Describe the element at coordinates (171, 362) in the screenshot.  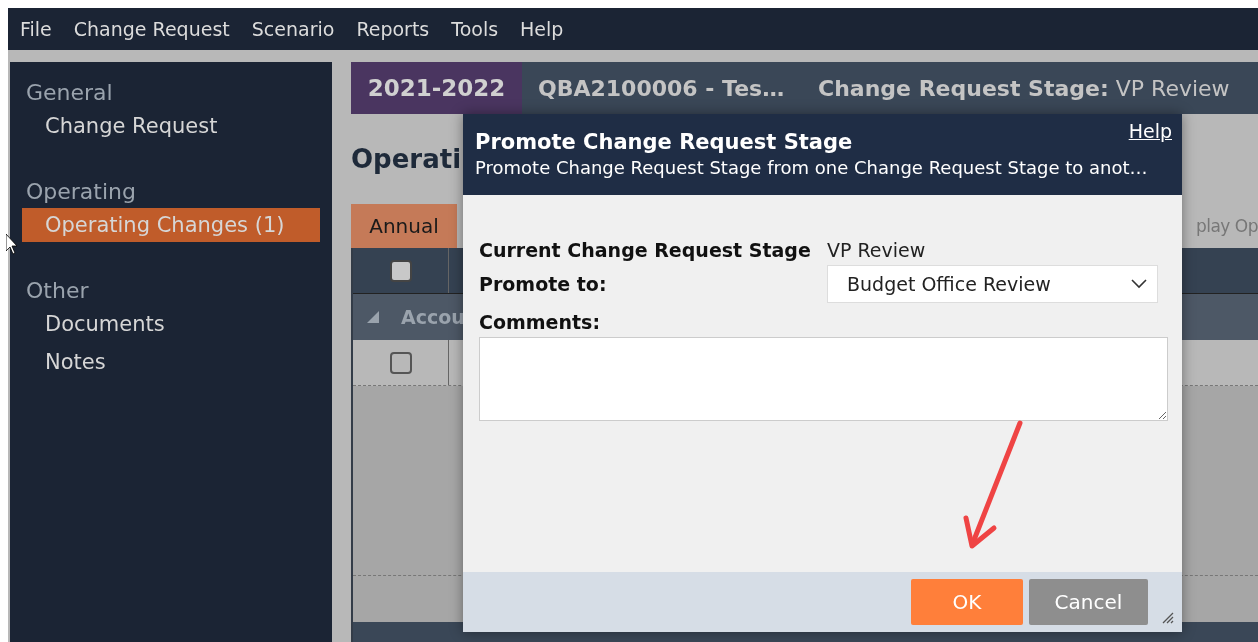
I see `sidebar-item: Notes` at that location.